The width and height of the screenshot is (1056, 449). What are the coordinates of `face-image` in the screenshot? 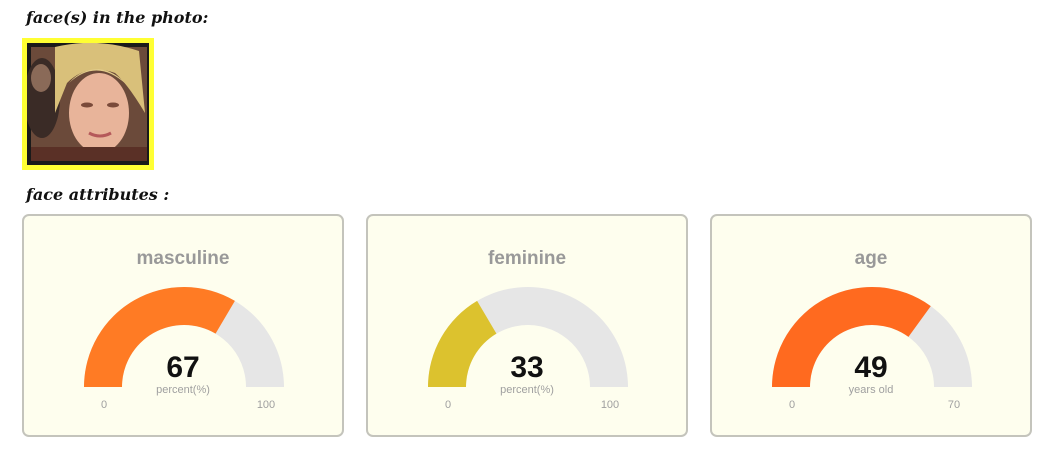 It's located at (88, 104).